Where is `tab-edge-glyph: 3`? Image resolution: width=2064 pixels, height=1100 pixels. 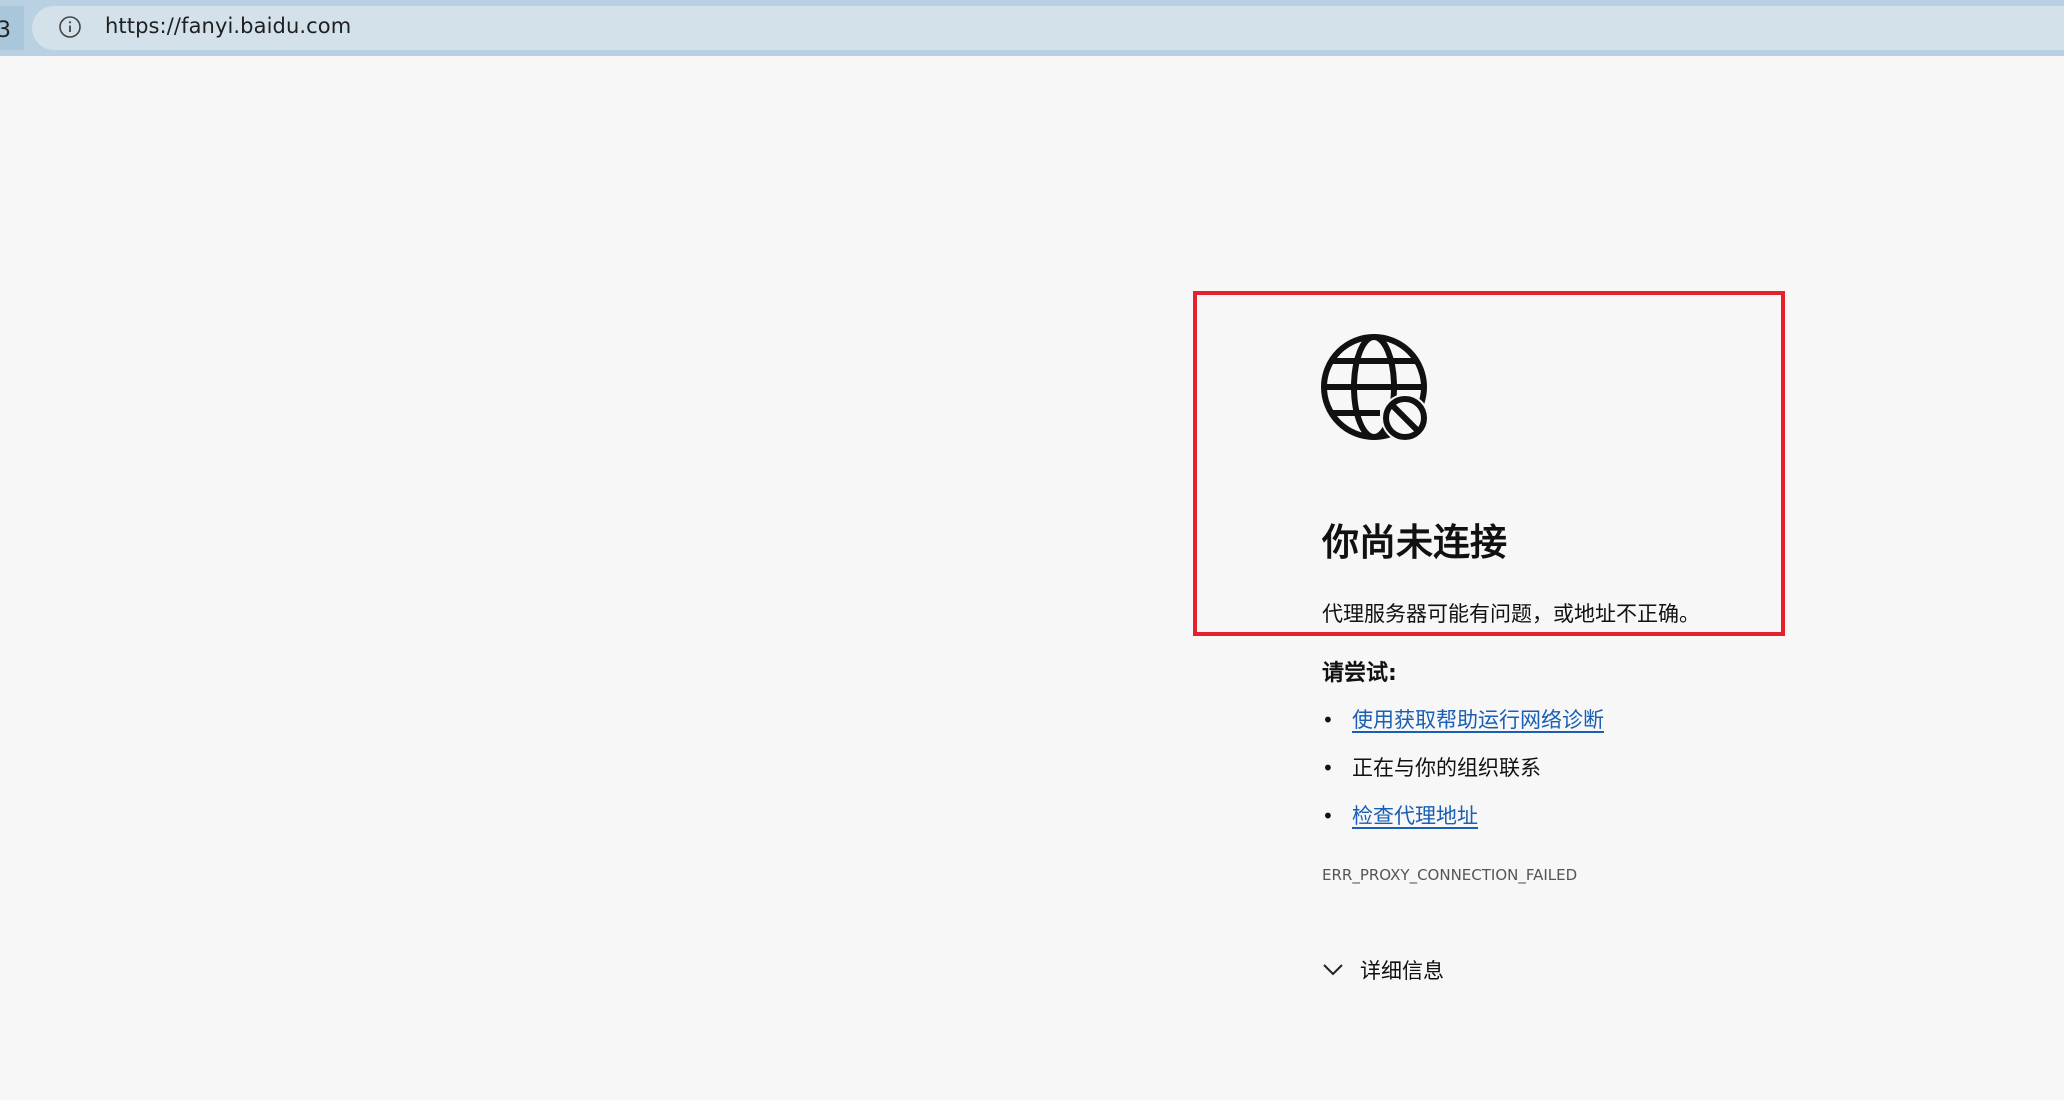
tab-edge-glyph: 3 is located at coordinates (5, 30).